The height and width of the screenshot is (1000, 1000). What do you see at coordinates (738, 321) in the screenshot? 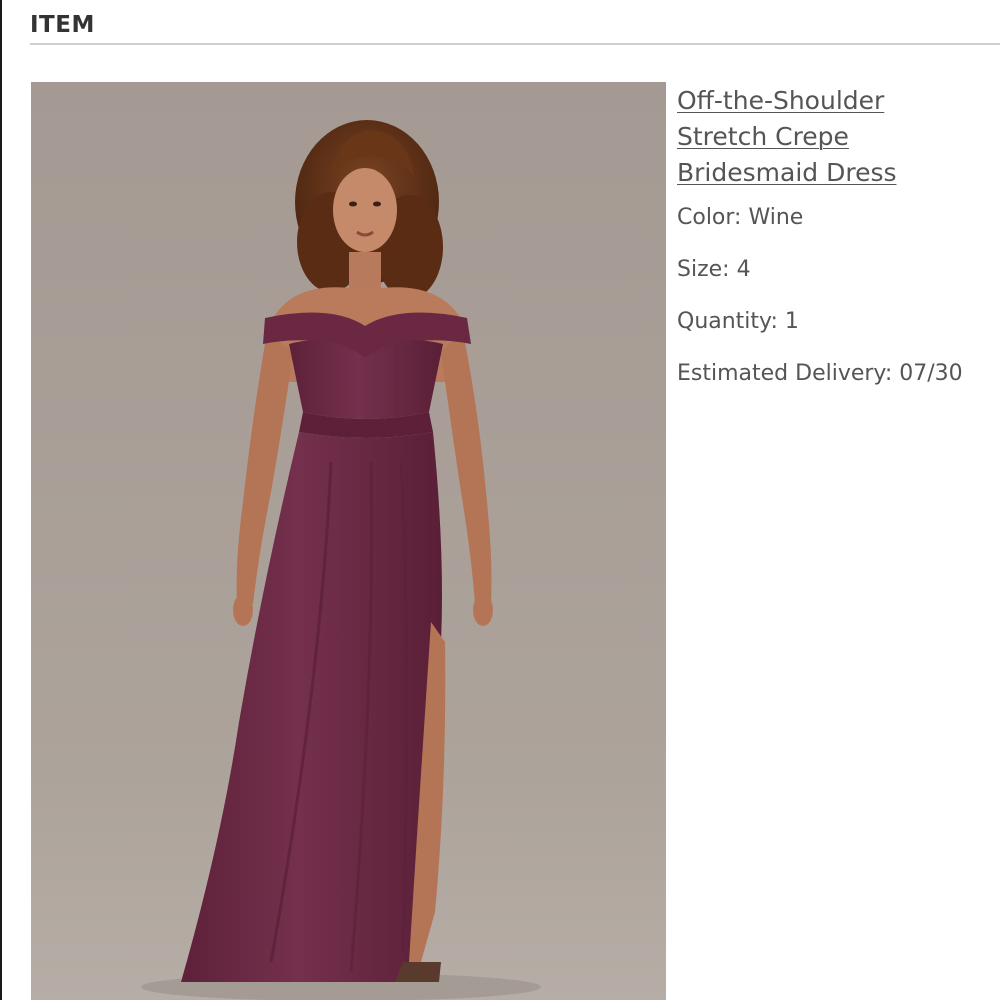
I see `quantity-line: Quantity: 1` at bounding box center [738, 321].